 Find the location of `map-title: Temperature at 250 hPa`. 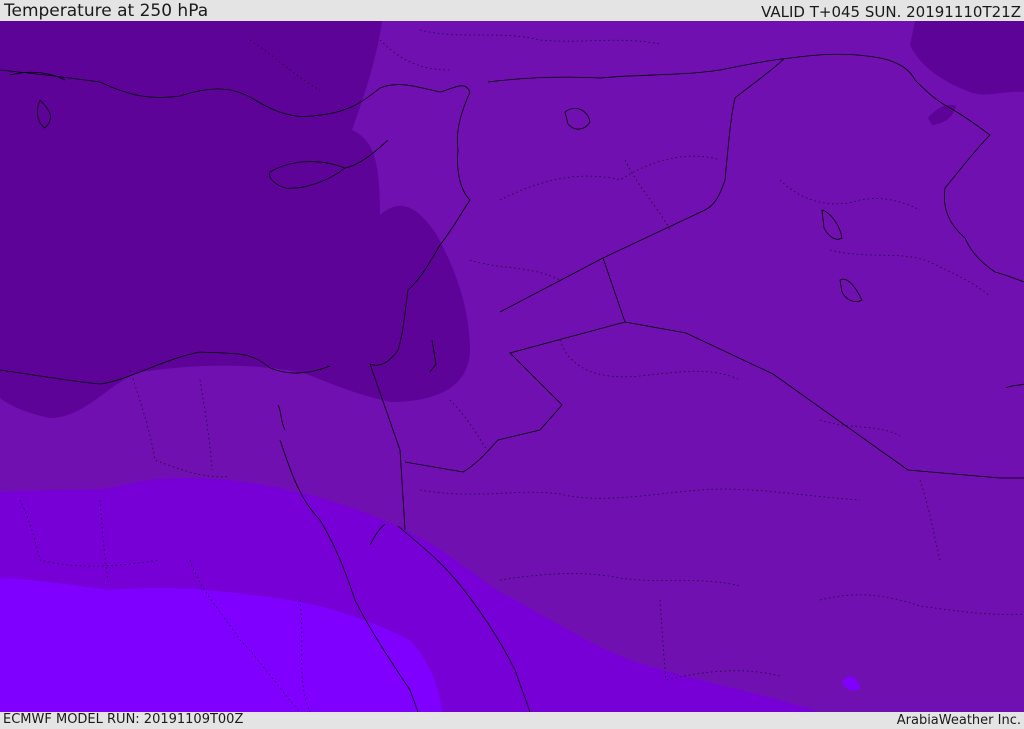

map-title: Temperature at 250 hPa is located at coordinates (106, 11).